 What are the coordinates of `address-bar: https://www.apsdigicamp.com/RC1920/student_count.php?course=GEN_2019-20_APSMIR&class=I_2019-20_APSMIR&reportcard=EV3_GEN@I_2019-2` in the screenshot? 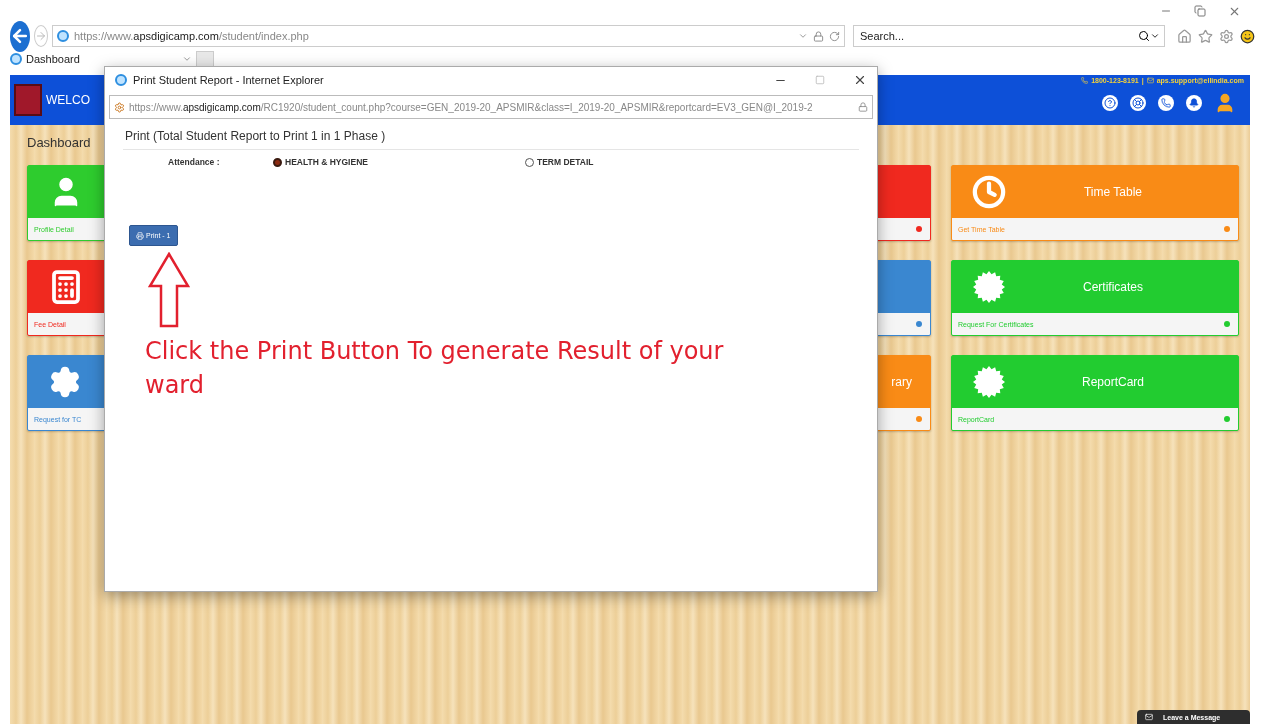 It's located at (491, 107).